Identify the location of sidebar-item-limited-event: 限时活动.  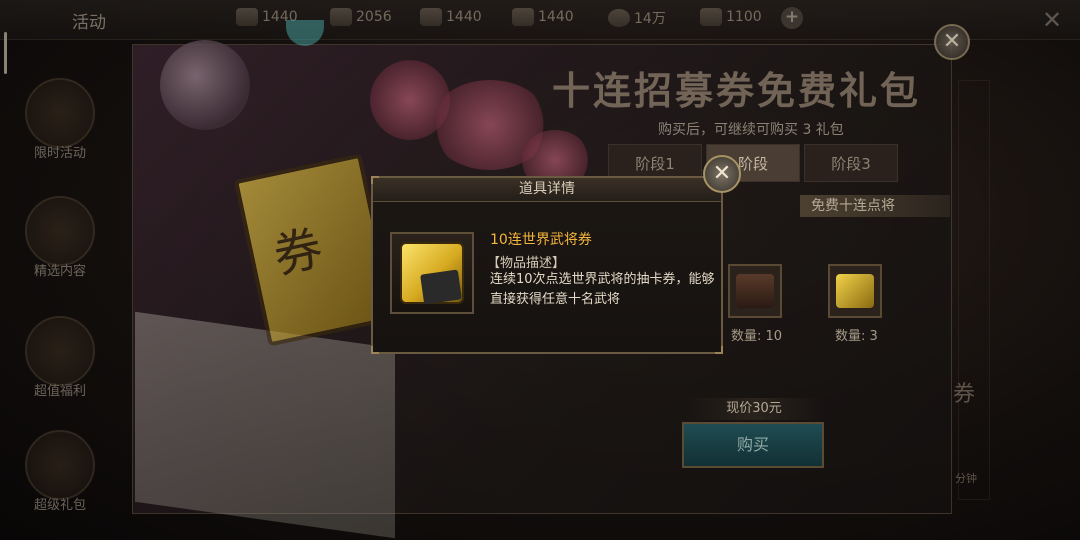
(60, 119).